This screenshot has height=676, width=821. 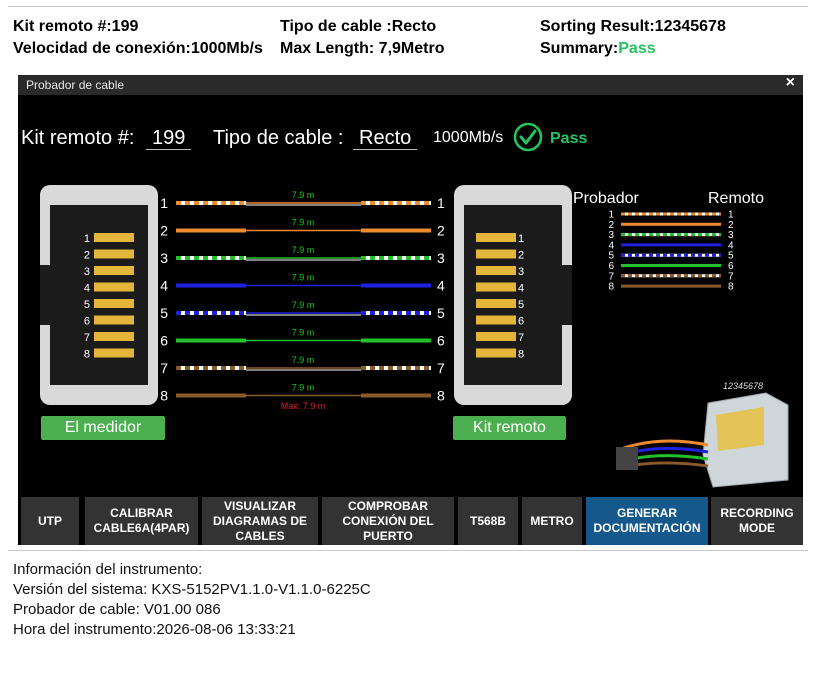 What do you see at coordinates (757, 521) in the screenshot?
I see `toolbar-button-8: RECORDING MODE` at bounding box center [757, 521].